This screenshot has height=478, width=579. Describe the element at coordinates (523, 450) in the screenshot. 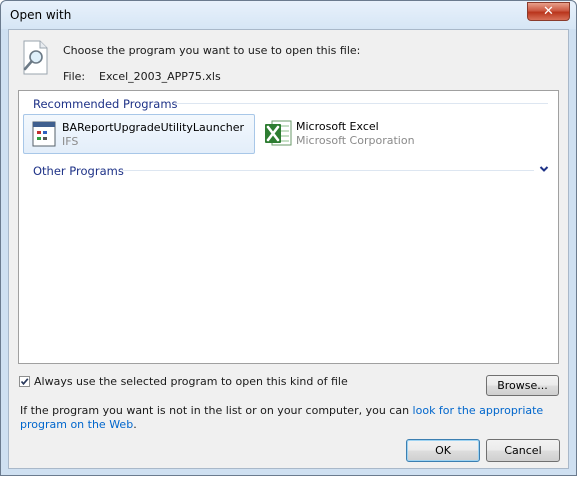

I see `cancel-button: Cancel` at that location.